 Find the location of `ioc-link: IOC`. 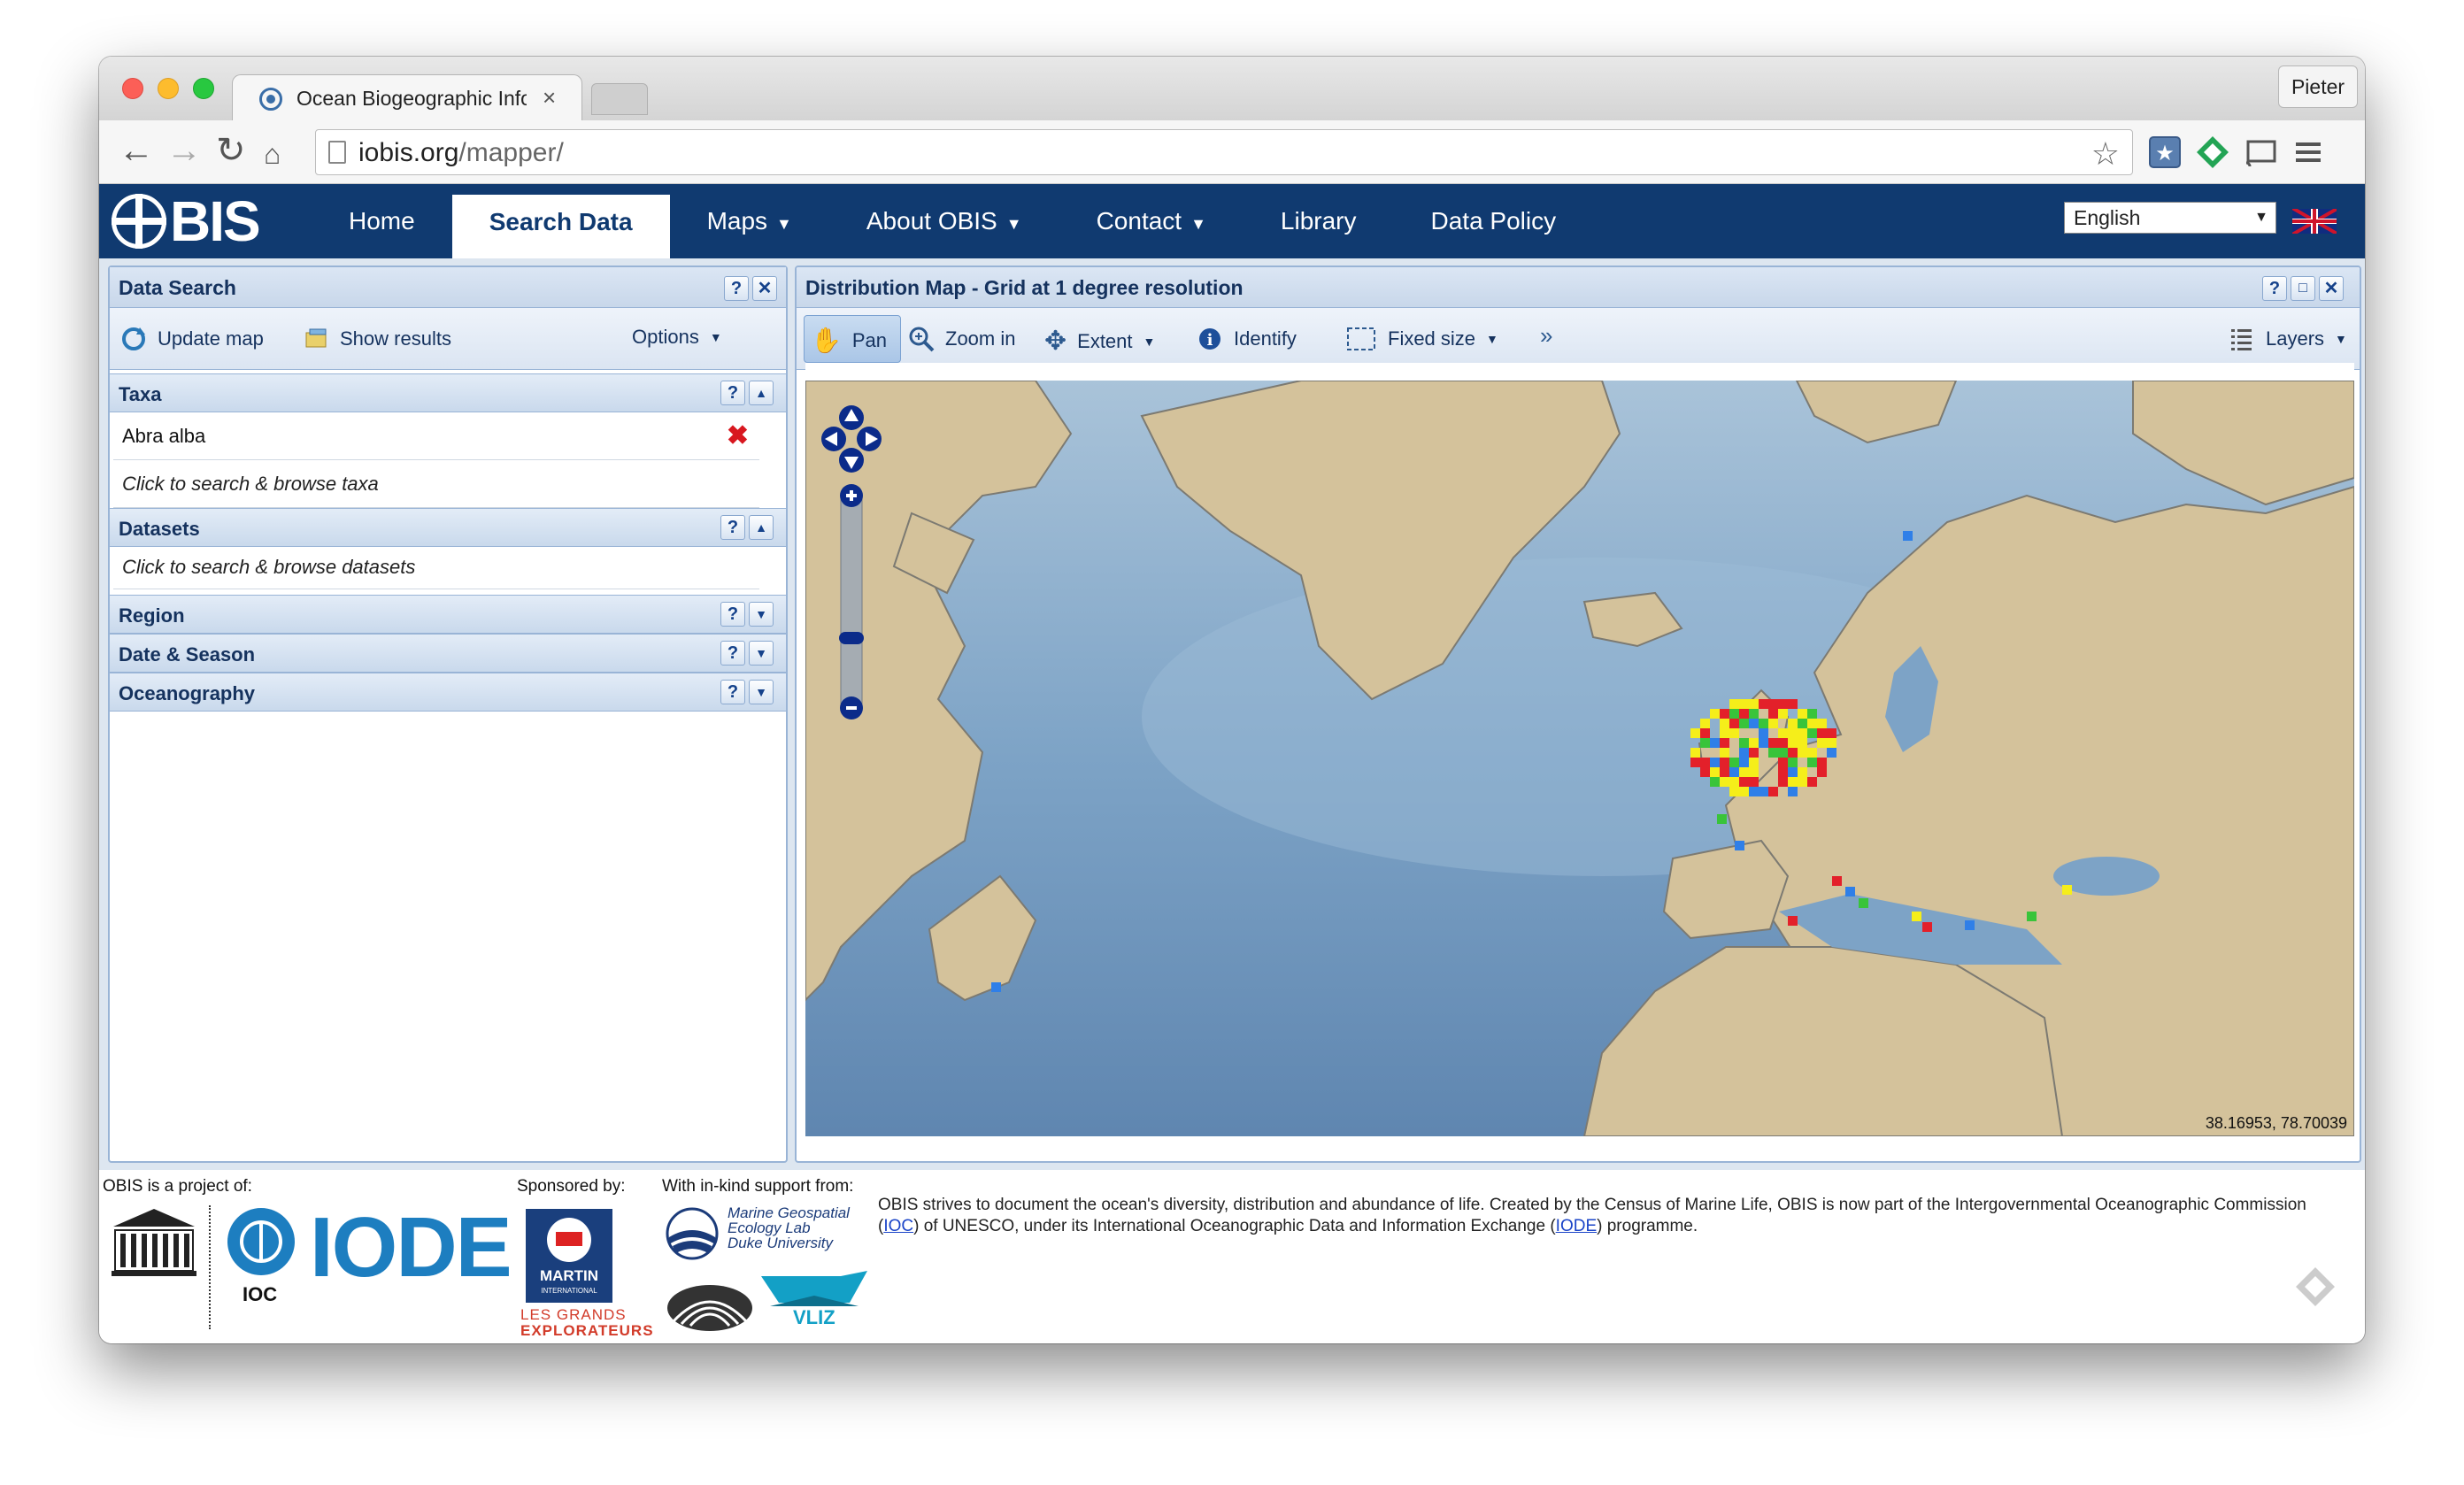

ioc-link: IOC is located at coordinates (898, 1226).